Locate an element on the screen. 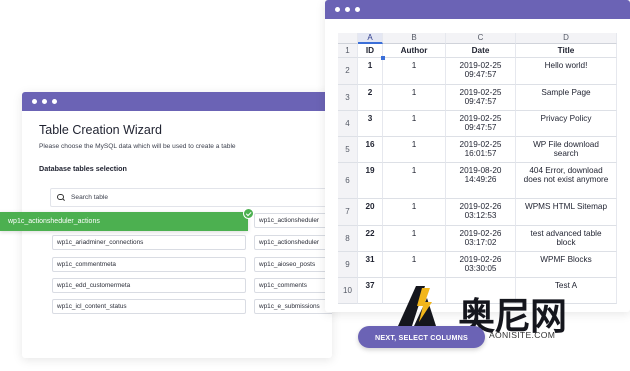 Image resolution: width=630 pixels, height=371 pixels. row-header: 5 is located at coordinates (348, 150).